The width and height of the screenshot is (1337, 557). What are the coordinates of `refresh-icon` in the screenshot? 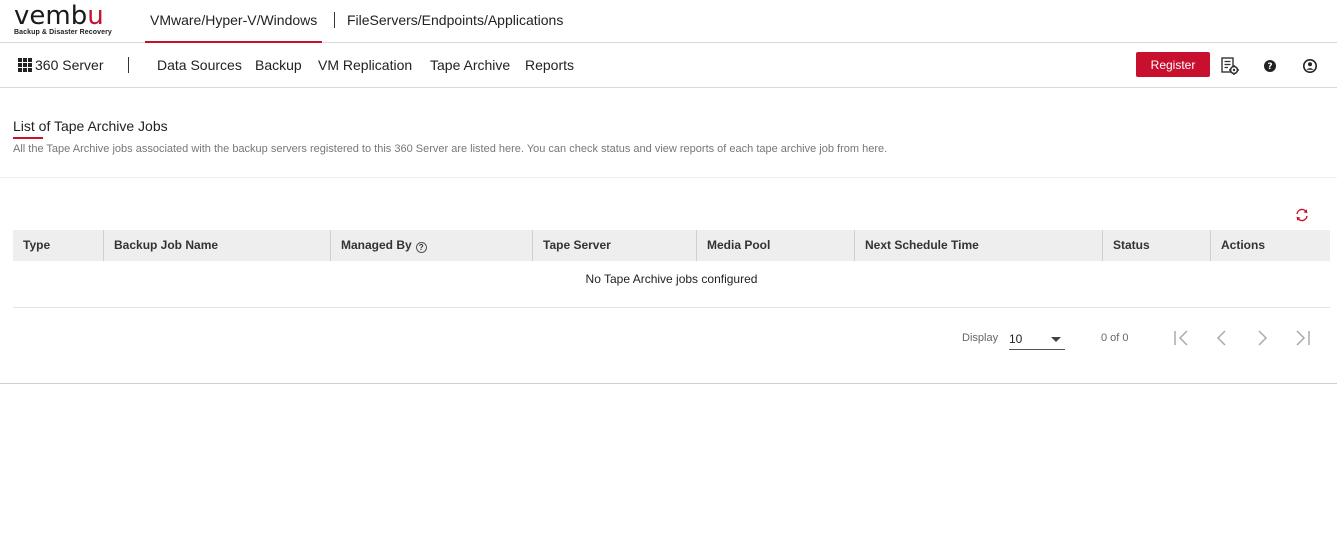 It's located at (1302, 215).